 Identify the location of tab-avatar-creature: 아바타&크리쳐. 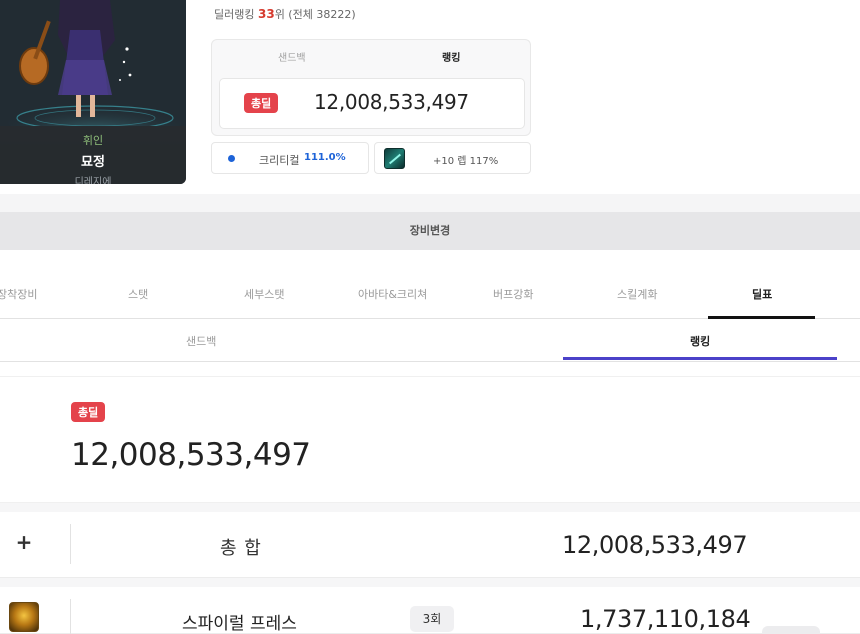
(392, 294).